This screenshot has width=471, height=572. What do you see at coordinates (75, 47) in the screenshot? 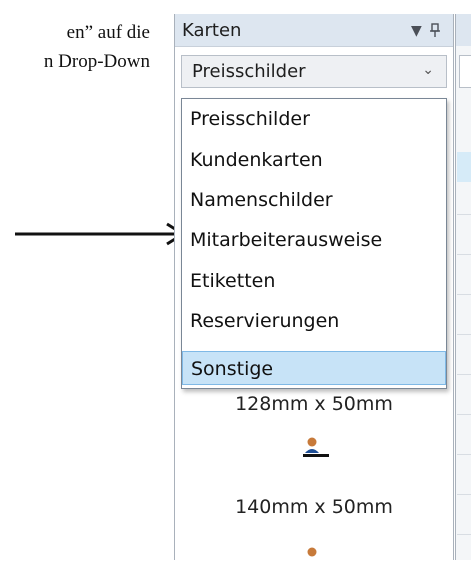
I see `document-text: en” auf die n Drop-Down` at bounding box center [75, 47].